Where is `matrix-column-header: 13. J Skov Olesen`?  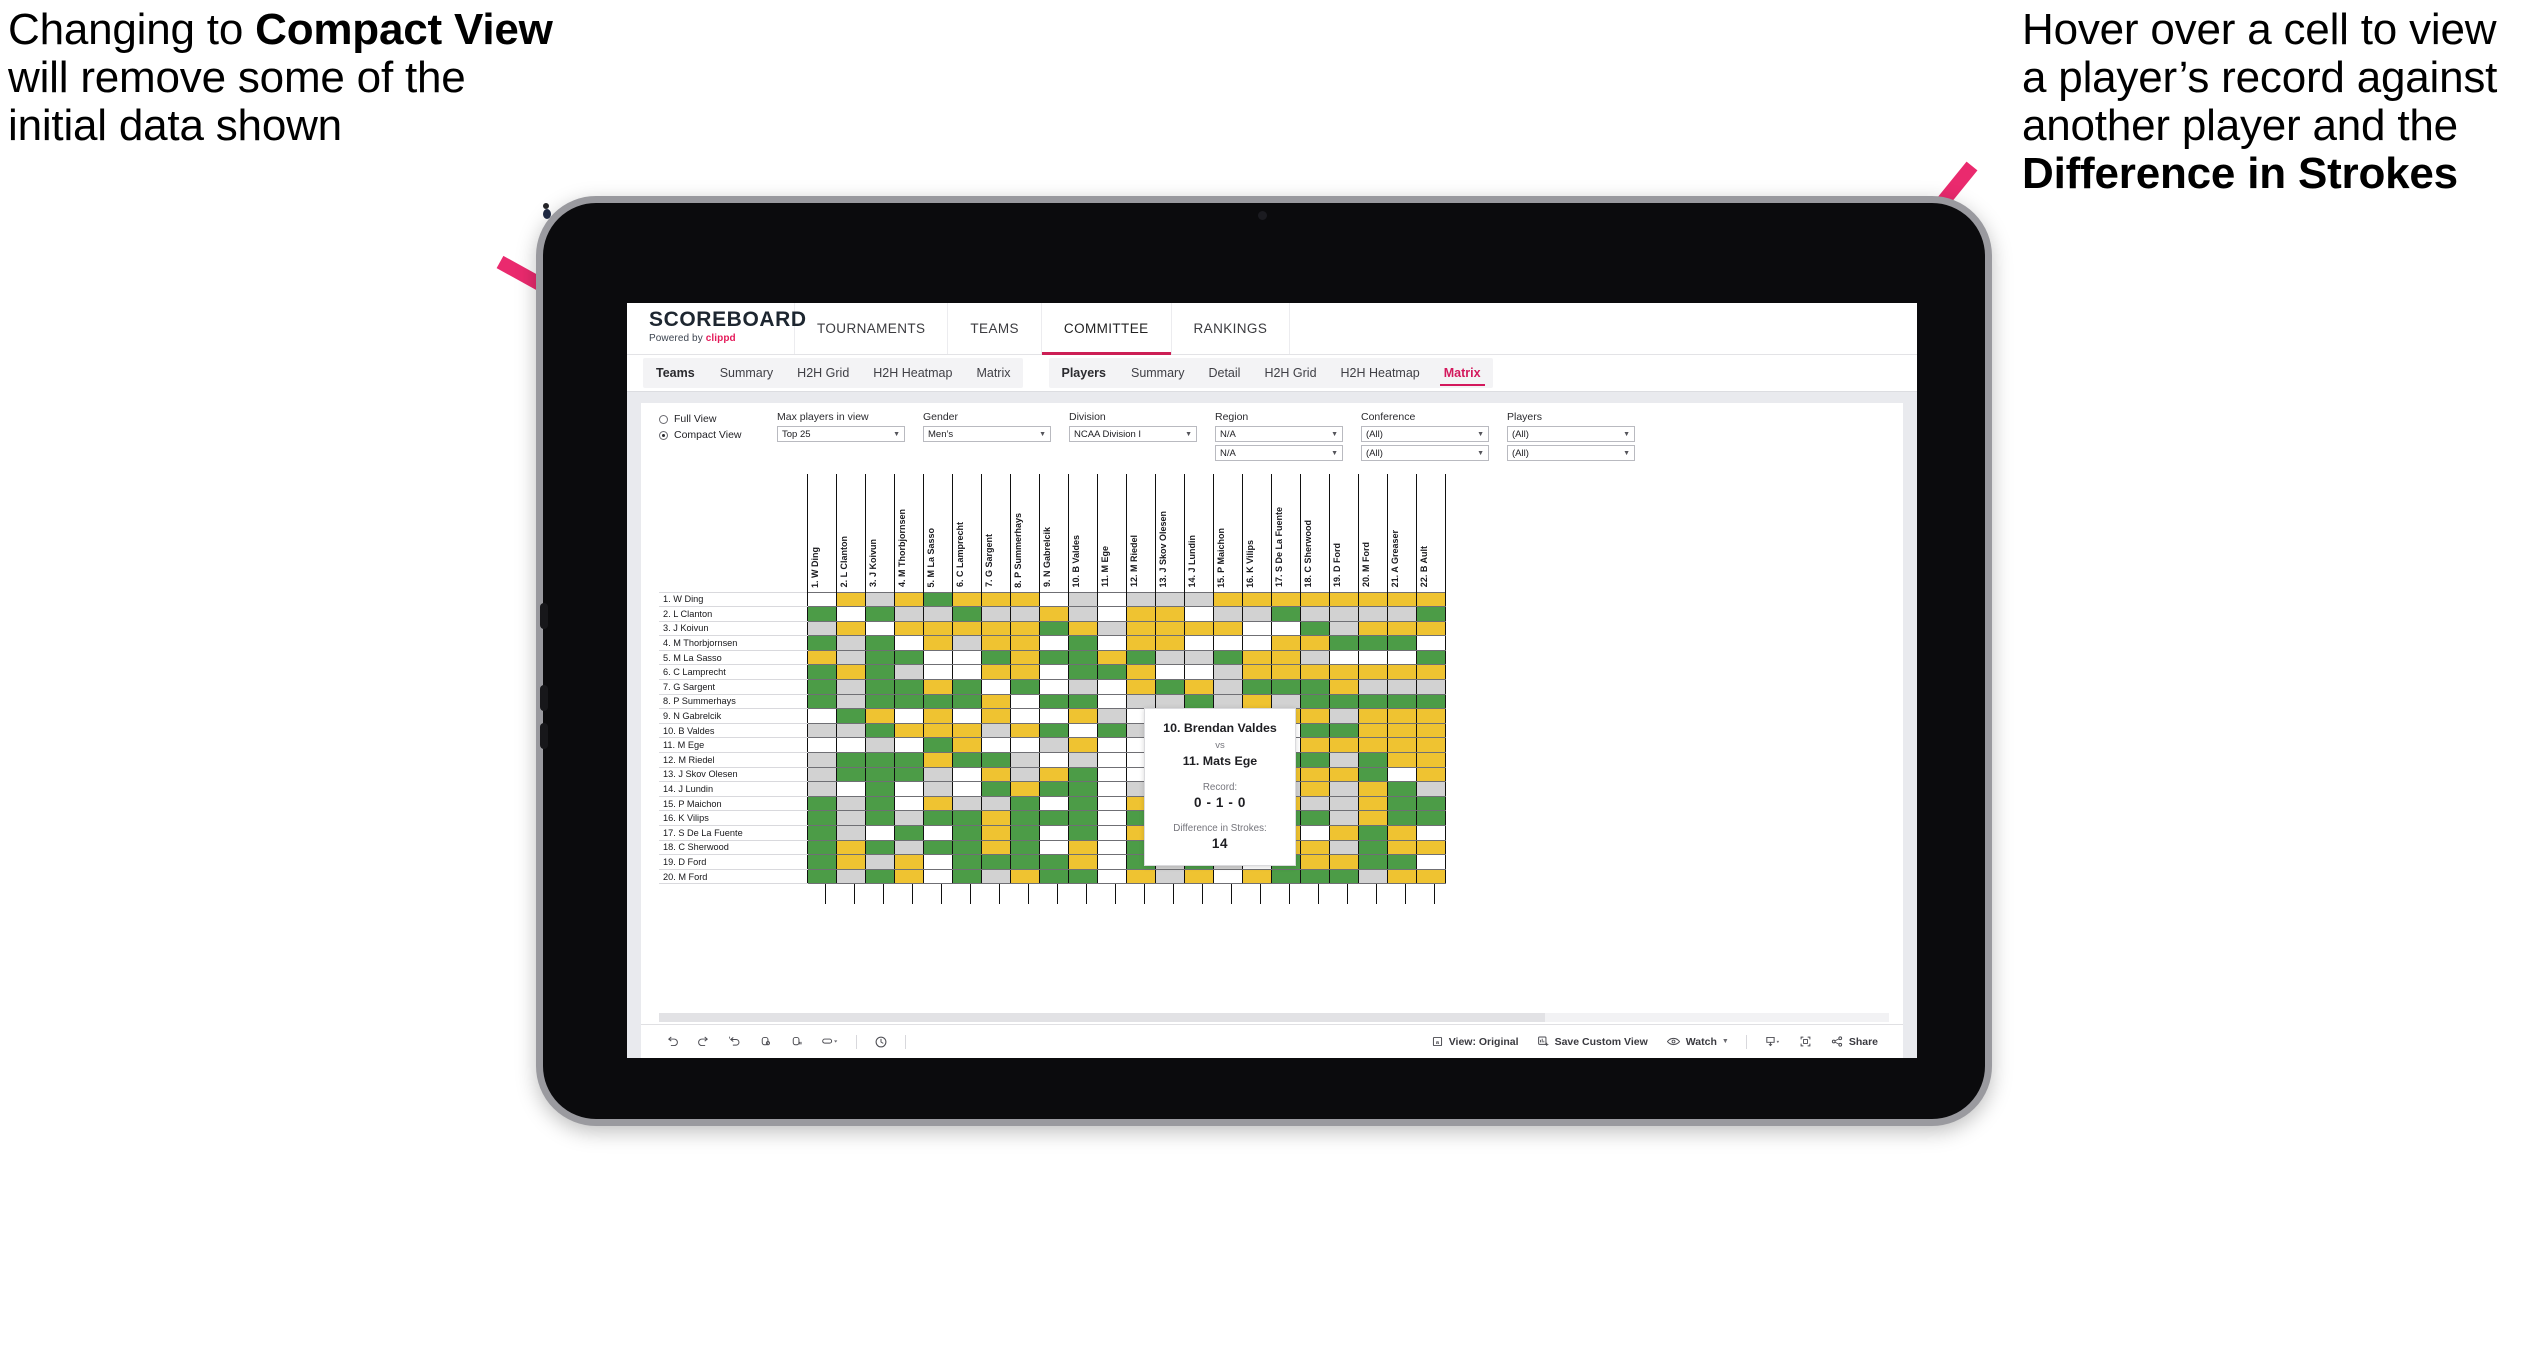 matrix-column-header: 13. J Skov Olesen is located at coordinates (1169, 533).